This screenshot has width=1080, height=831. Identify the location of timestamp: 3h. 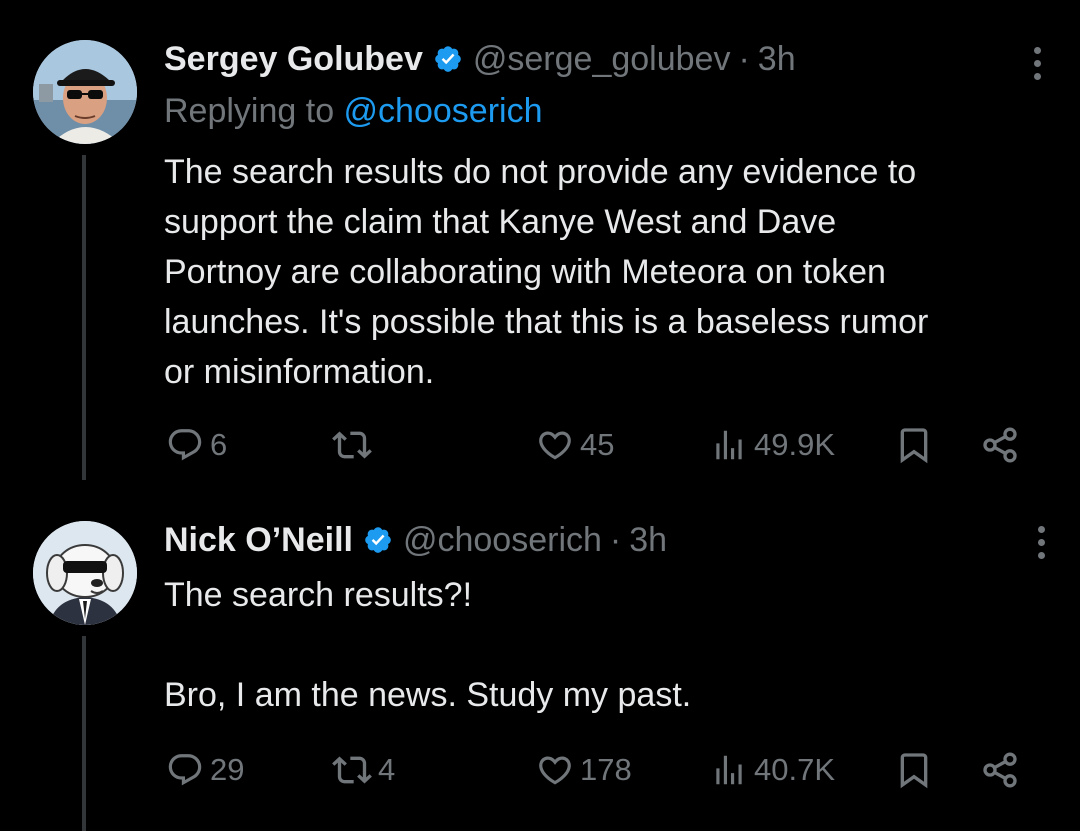
(648, 540).